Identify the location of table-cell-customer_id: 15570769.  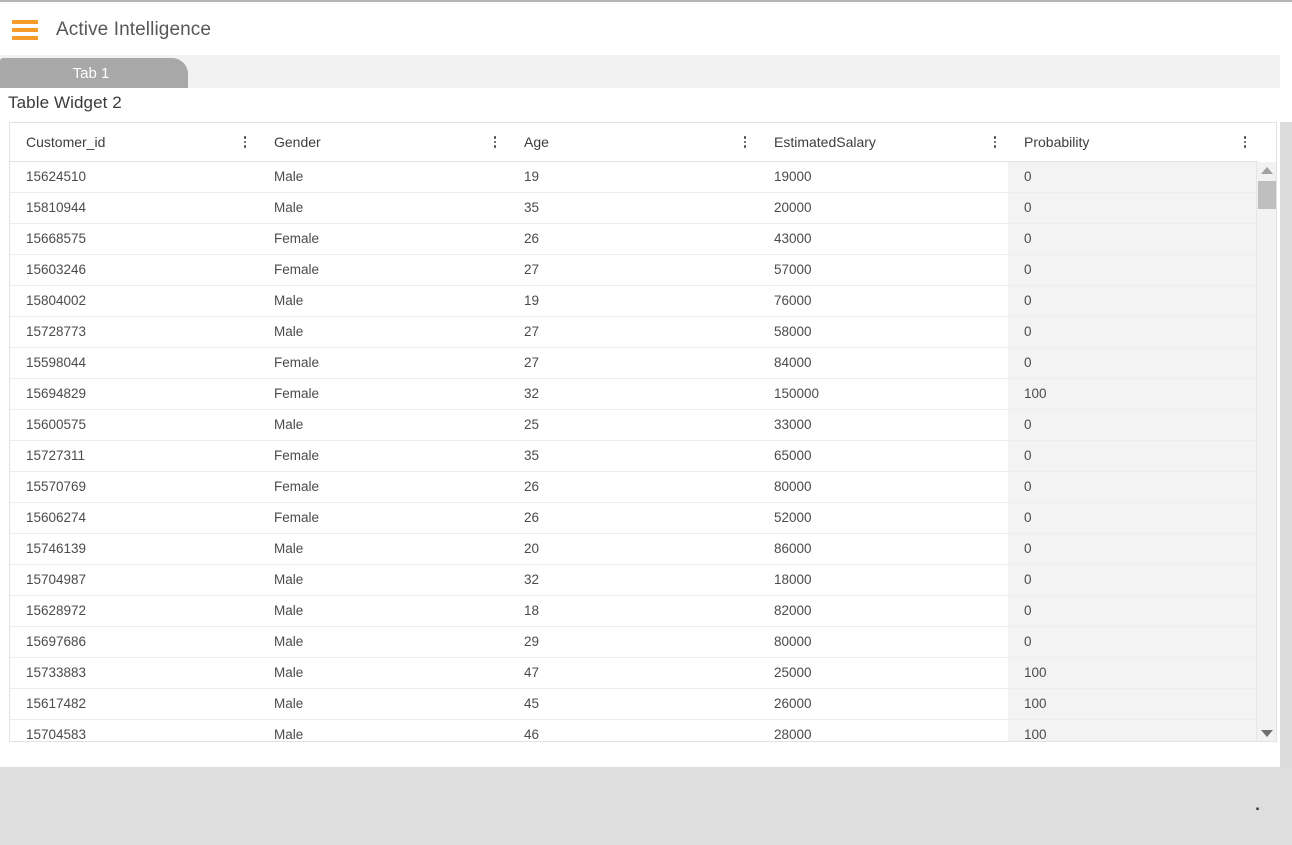
(134, 487).